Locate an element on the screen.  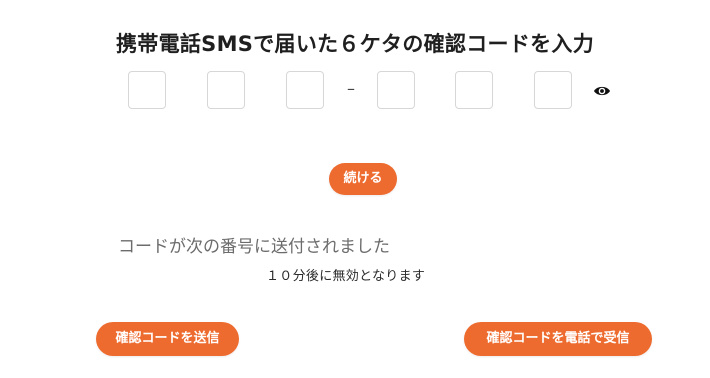
eye-icon is located at coordinates (602, 90).